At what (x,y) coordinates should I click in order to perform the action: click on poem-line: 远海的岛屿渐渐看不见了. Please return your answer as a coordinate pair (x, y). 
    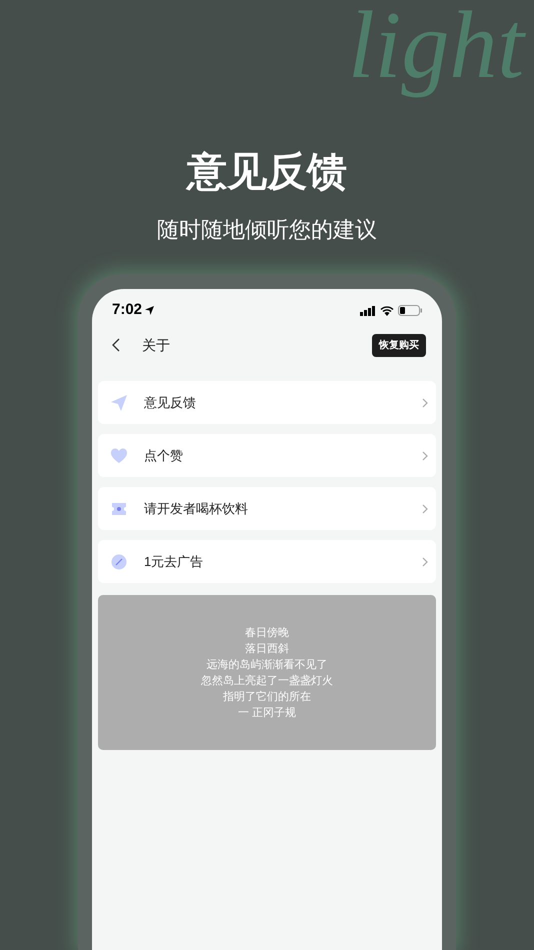
    Looking at the image, I should click on (267, 665).